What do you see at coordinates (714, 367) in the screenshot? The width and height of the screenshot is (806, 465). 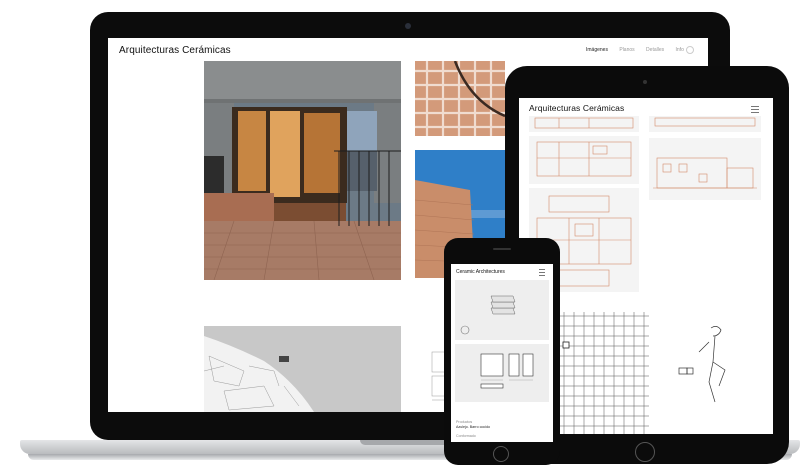 I see `figure-sketch` at bounding box center [714, 367].